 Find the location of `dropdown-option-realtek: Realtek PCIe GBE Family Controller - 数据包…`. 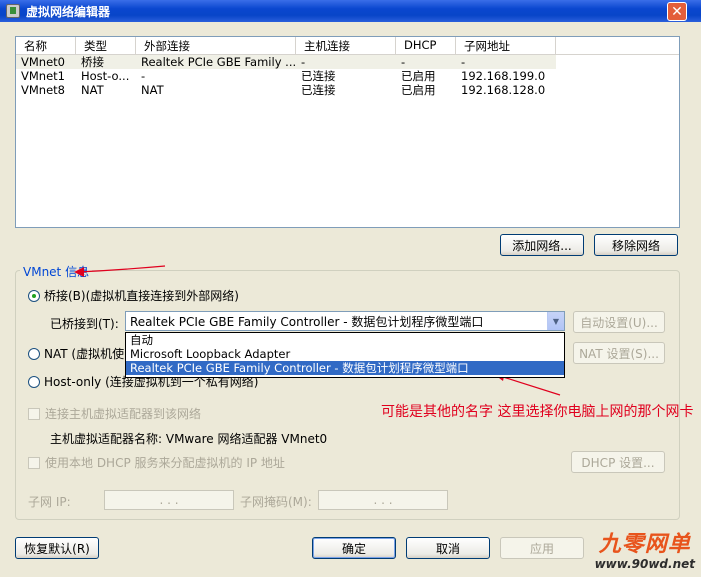

dropdown-option-realtek: Realtek PCIe GBE Family Controller - 数据包… is located at coordinates (345, 368).